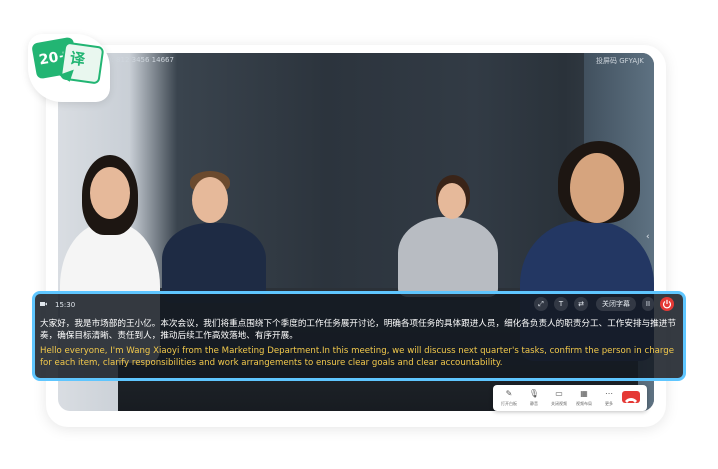 The width and height of the screenshot is (718, 469). I want to click on share-code: 投屏码 GFYAJK, so click(620, 61).